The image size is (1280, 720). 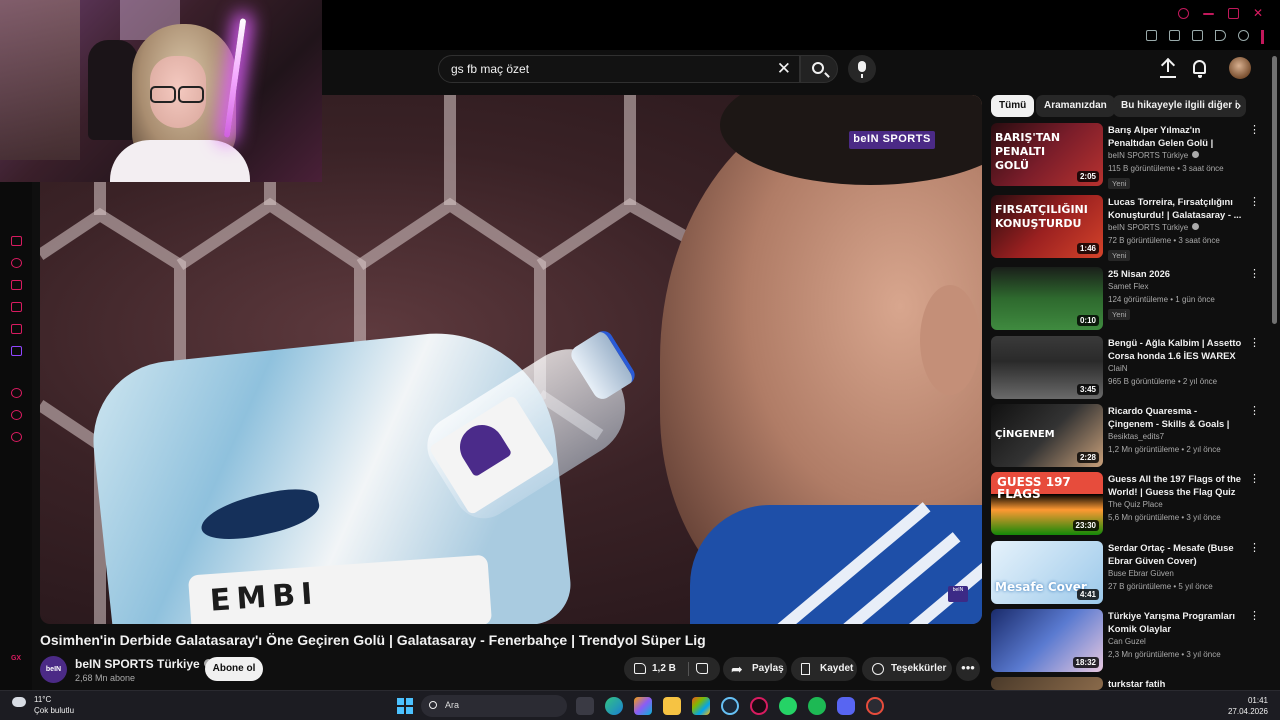 I want to click on recommendation-channel: Buse Ebrar Güven, so click(x=1141, y=573).